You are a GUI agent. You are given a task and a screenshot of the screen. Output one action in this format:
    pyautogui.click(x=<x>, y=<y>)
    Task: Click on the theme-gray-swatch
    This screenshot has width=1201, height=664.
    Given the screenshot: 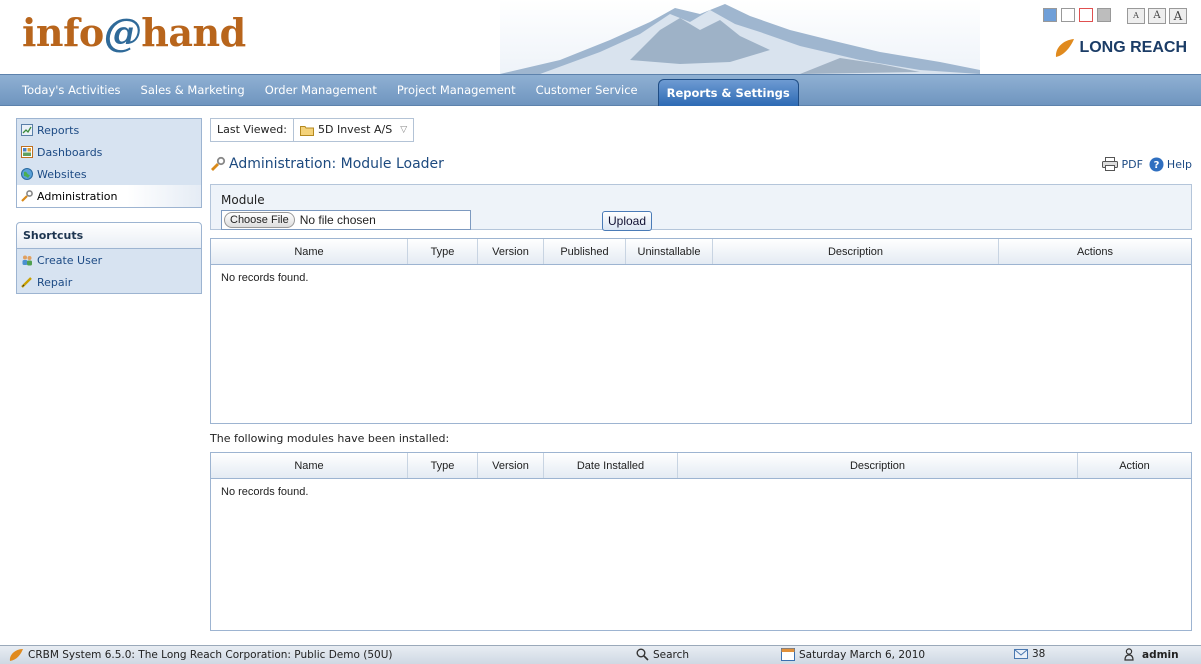 What is the action you would take?
    pyautogui.click(x=1104, y=15)
    